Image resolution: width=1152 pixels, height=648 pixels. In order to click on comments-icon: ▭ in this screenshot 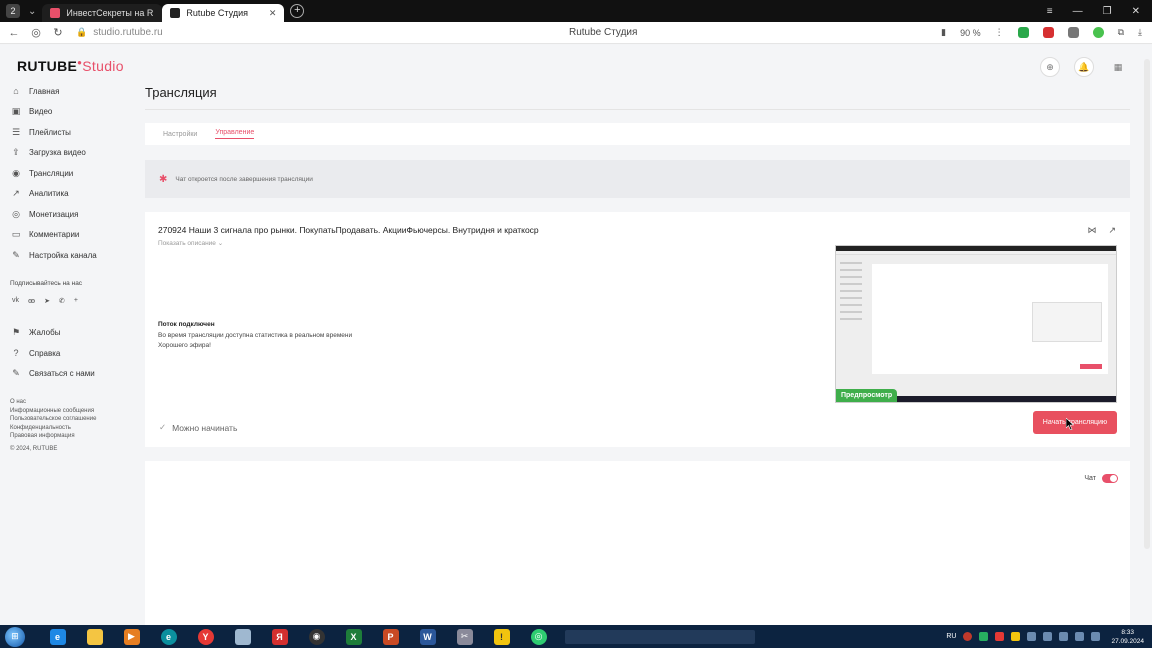, I will do `click(16, 234)`.